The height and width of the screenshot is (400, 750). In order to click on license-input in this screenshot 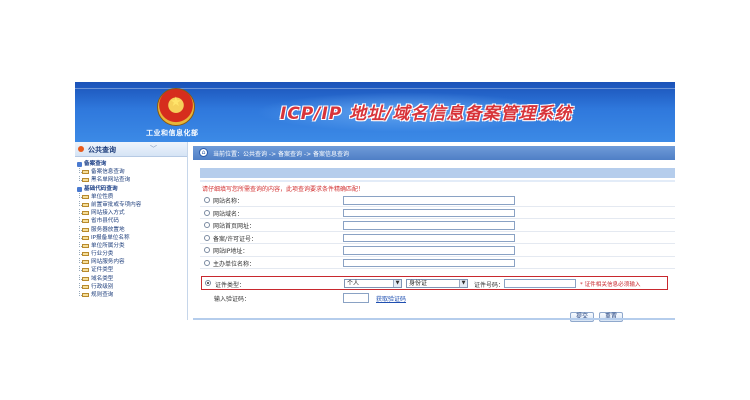, I will do `click(429, 237)`.